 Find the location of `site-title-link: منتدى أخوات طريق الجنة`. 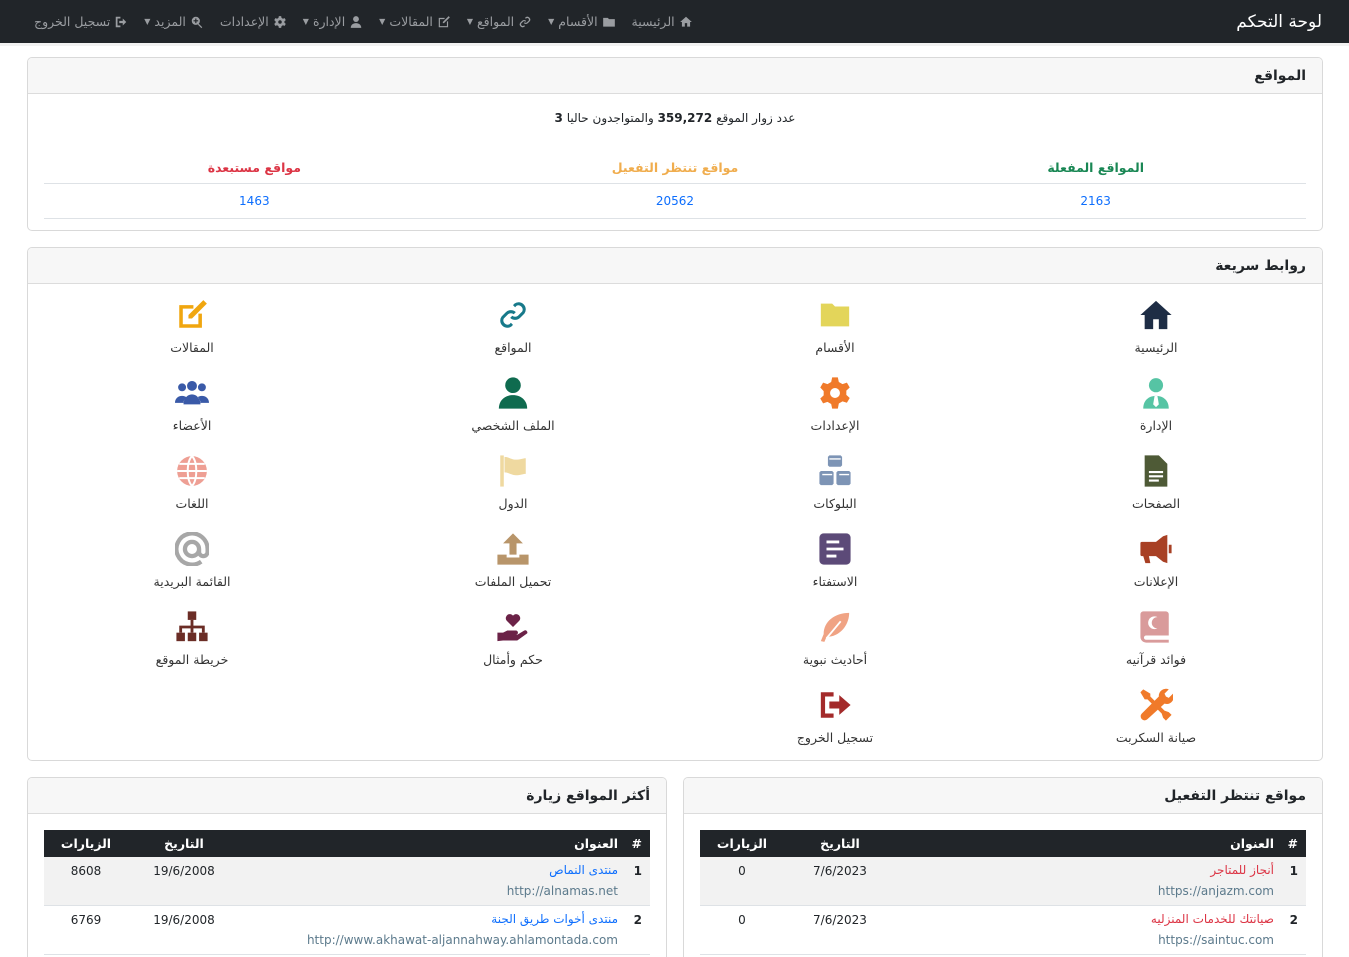

site-title-link: منتدى أخوات طريق الجنة is located at coordinates (429, 919).